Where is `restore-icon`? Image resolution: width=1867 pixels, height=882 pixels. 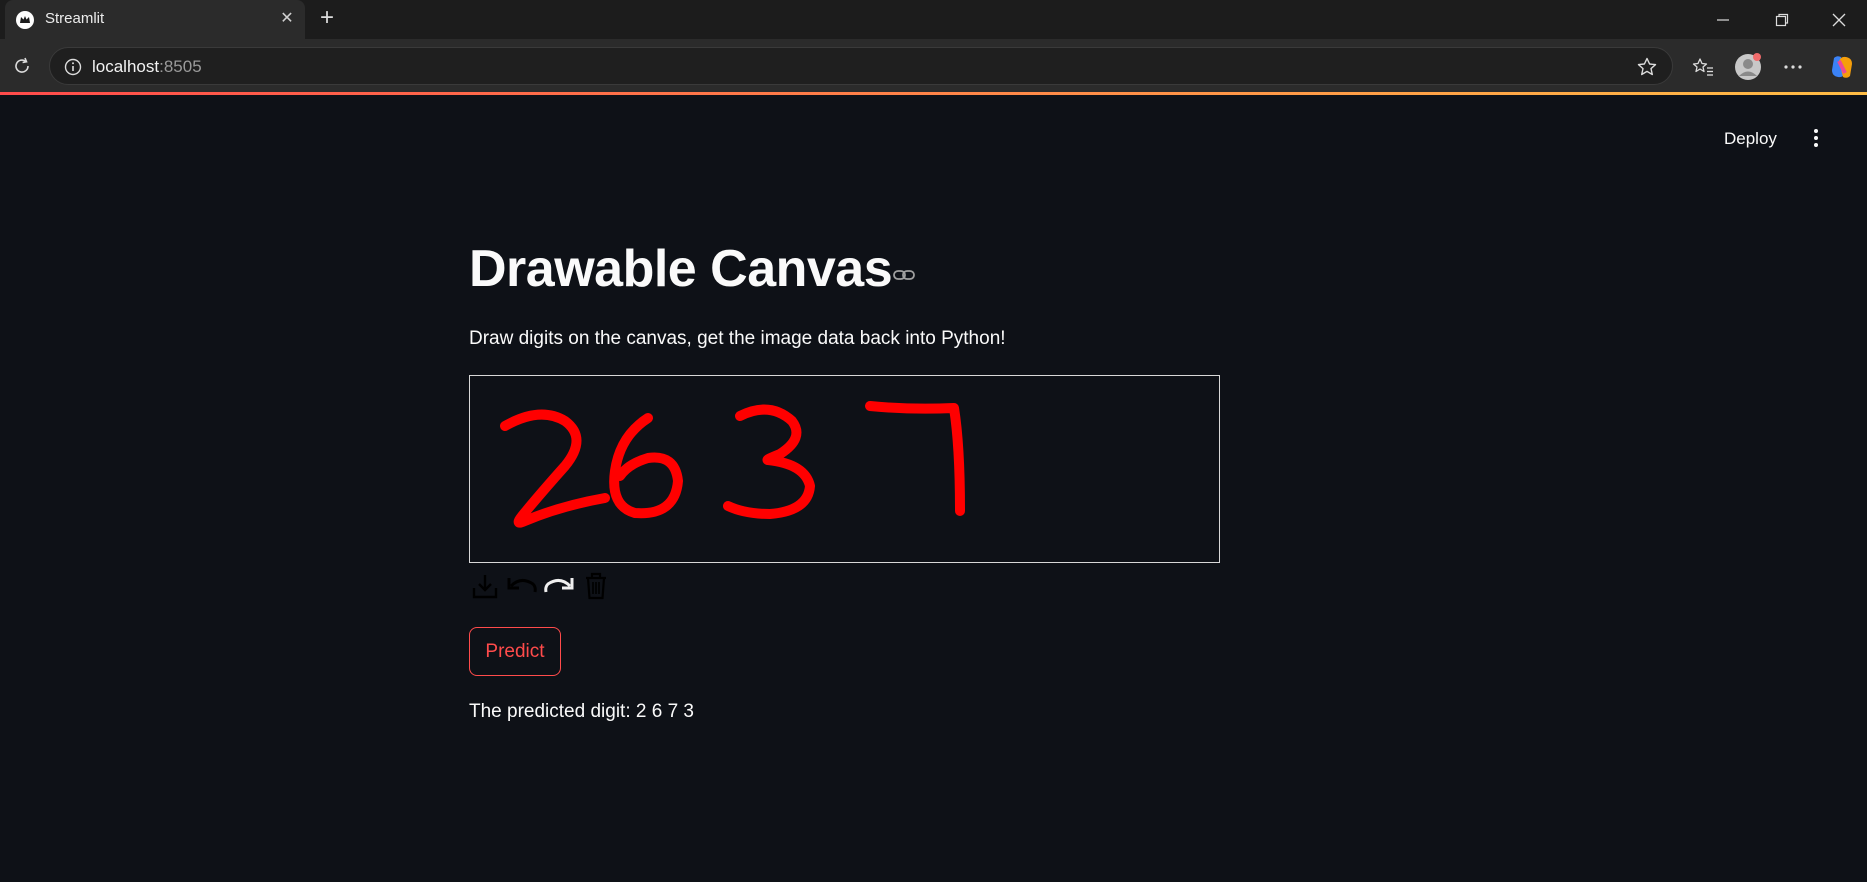 restore-icon is located at coordinates (1782, 19).